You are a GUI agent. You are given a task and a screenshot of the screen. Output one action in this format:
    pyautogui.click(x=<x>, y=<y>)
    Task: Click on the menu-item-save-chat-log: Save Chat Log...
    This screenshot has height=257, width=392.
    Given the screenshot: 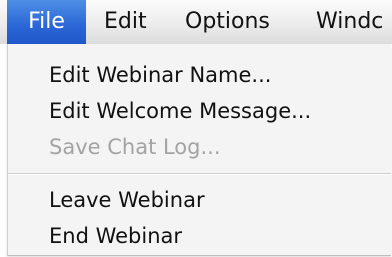 What is the action you would take?
    pyautogui.click(x=135, y=147)
    